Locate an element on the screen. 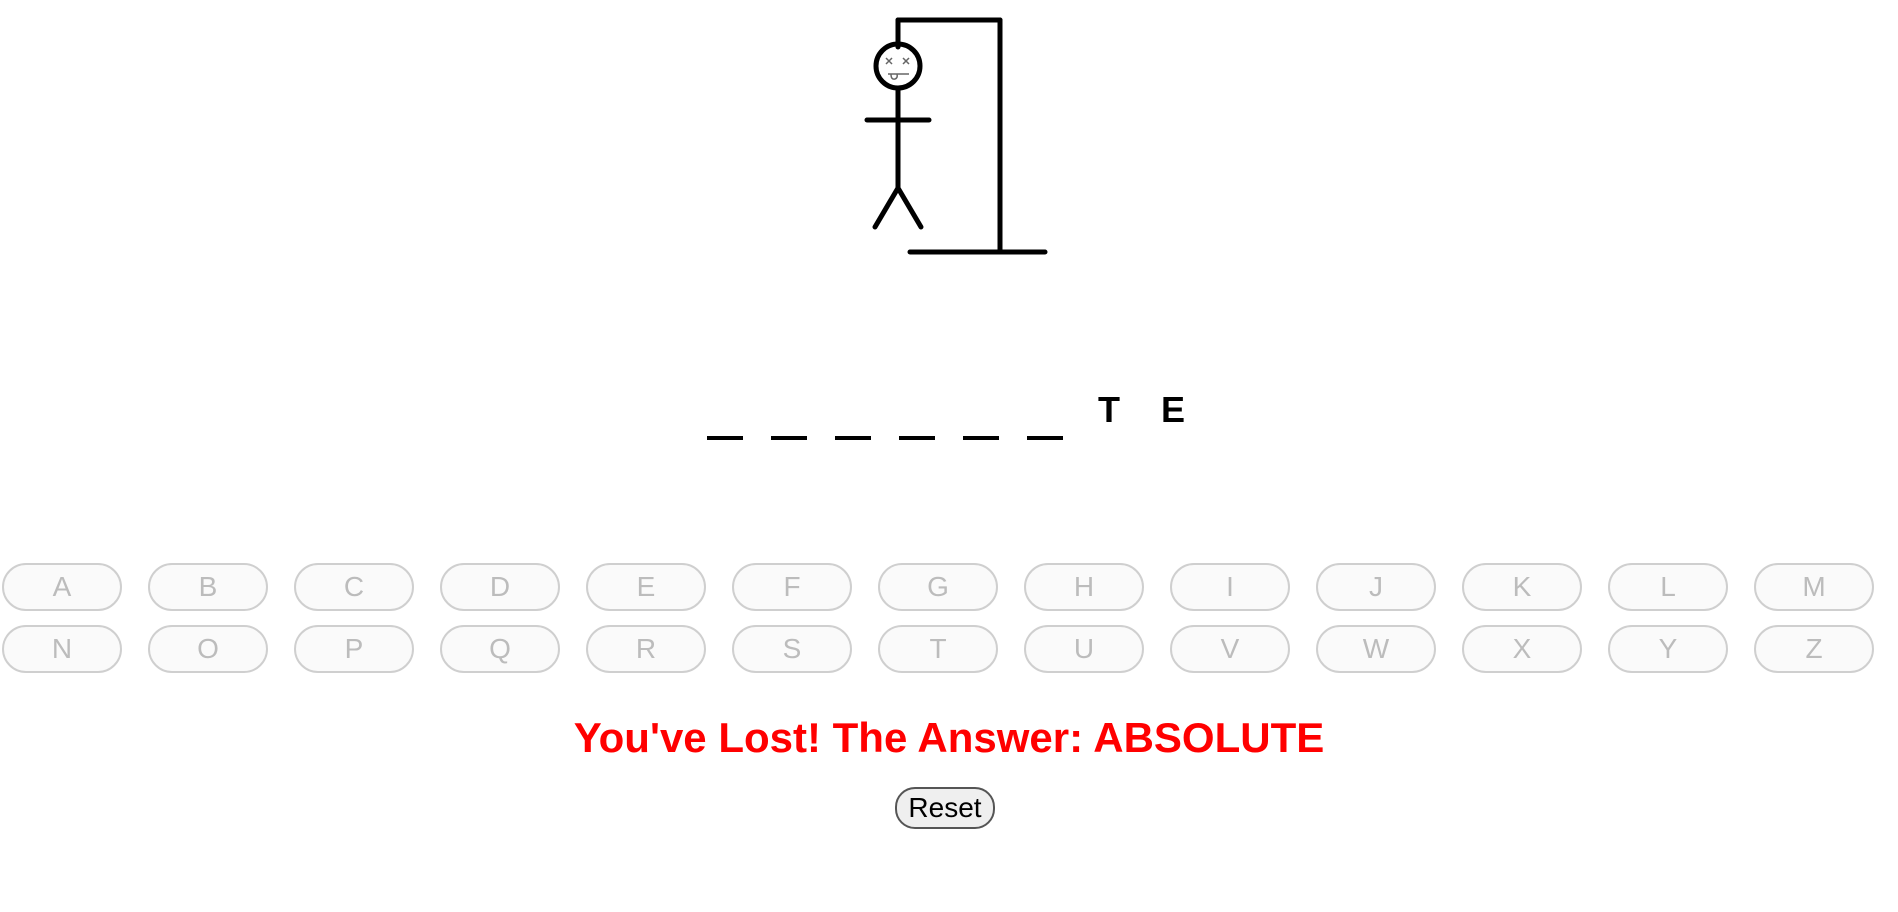 The image size is (1898, 912). letter-key-c: C is located at coordinates (354, 587).